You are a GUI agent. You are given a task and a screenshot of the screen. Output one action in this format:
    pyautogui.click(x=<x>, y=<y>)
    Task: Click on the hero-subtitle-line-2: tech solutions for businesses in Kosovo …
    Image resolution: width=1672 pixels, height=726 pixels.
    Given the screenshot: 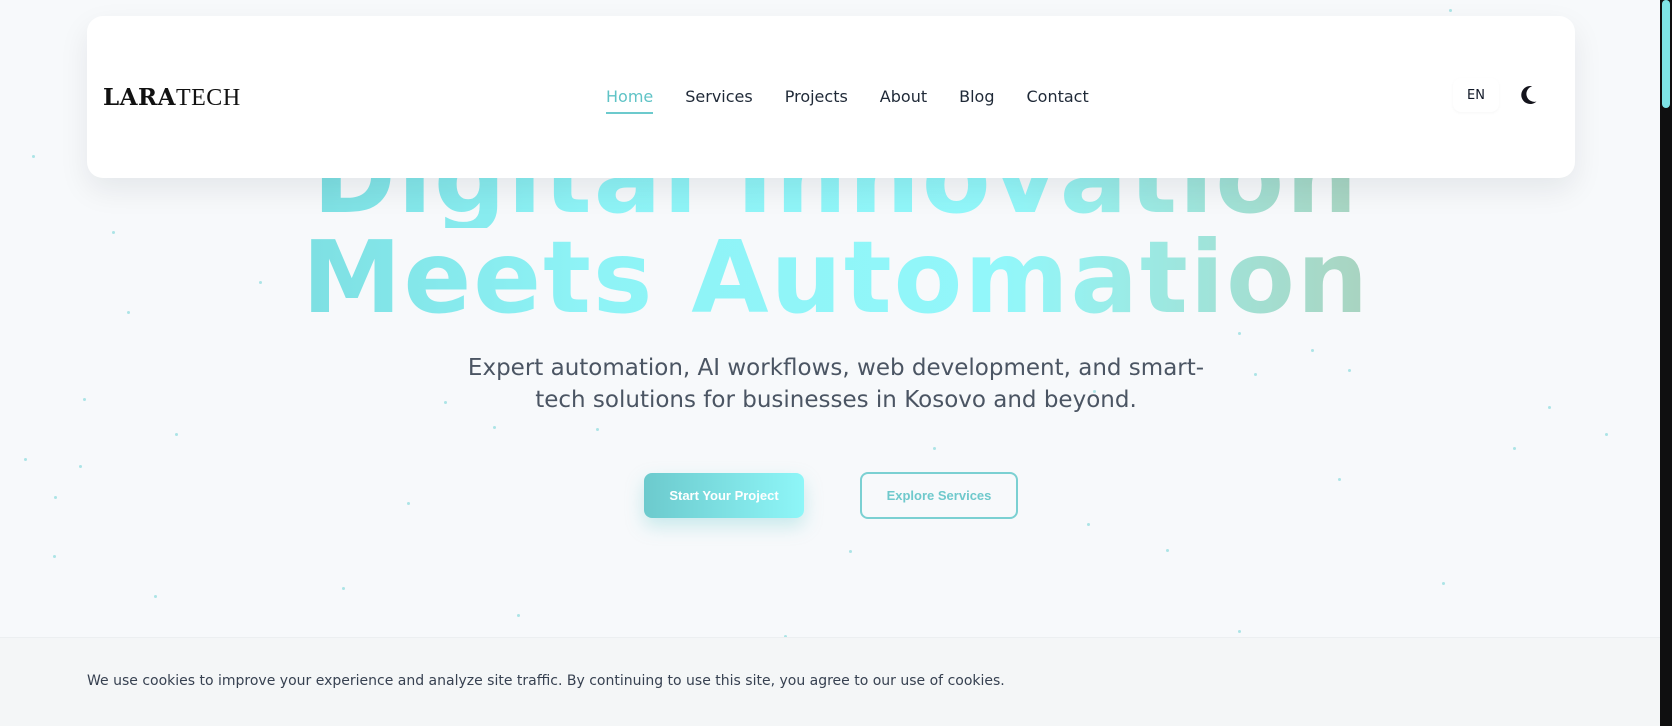 What is the action you would take?
    pyautogui.click(x=836, y=400)
    